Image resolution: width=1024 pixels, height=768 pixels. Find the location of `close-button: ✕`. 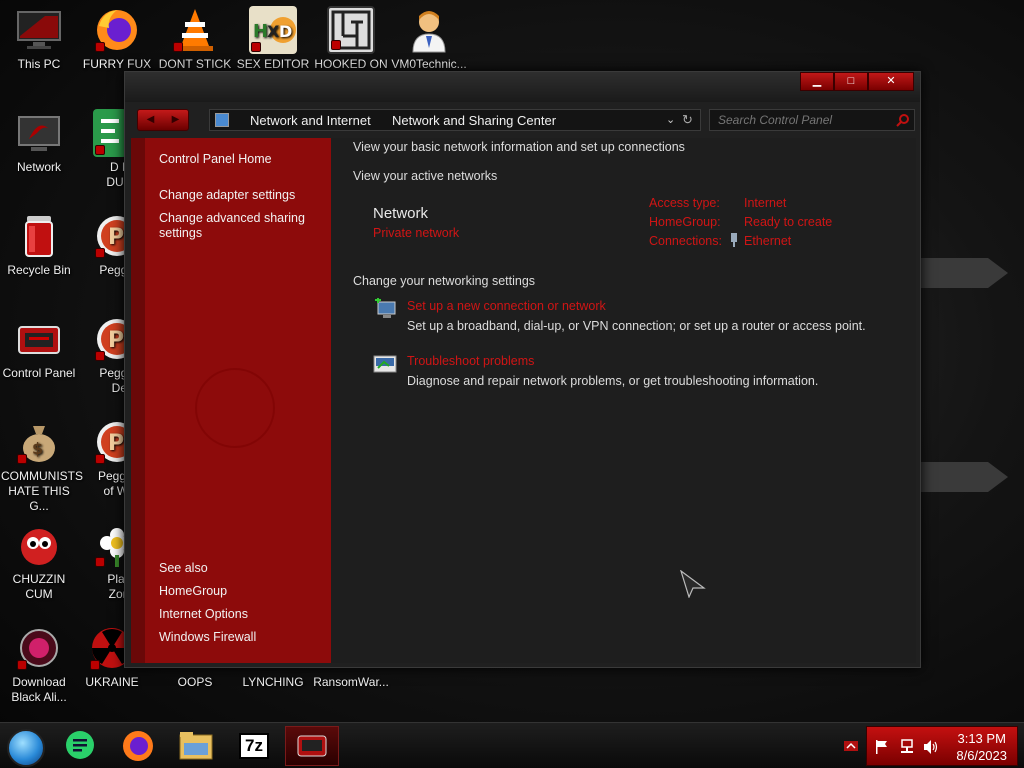

close-button: ✕ is located at coordinates (891, 81).